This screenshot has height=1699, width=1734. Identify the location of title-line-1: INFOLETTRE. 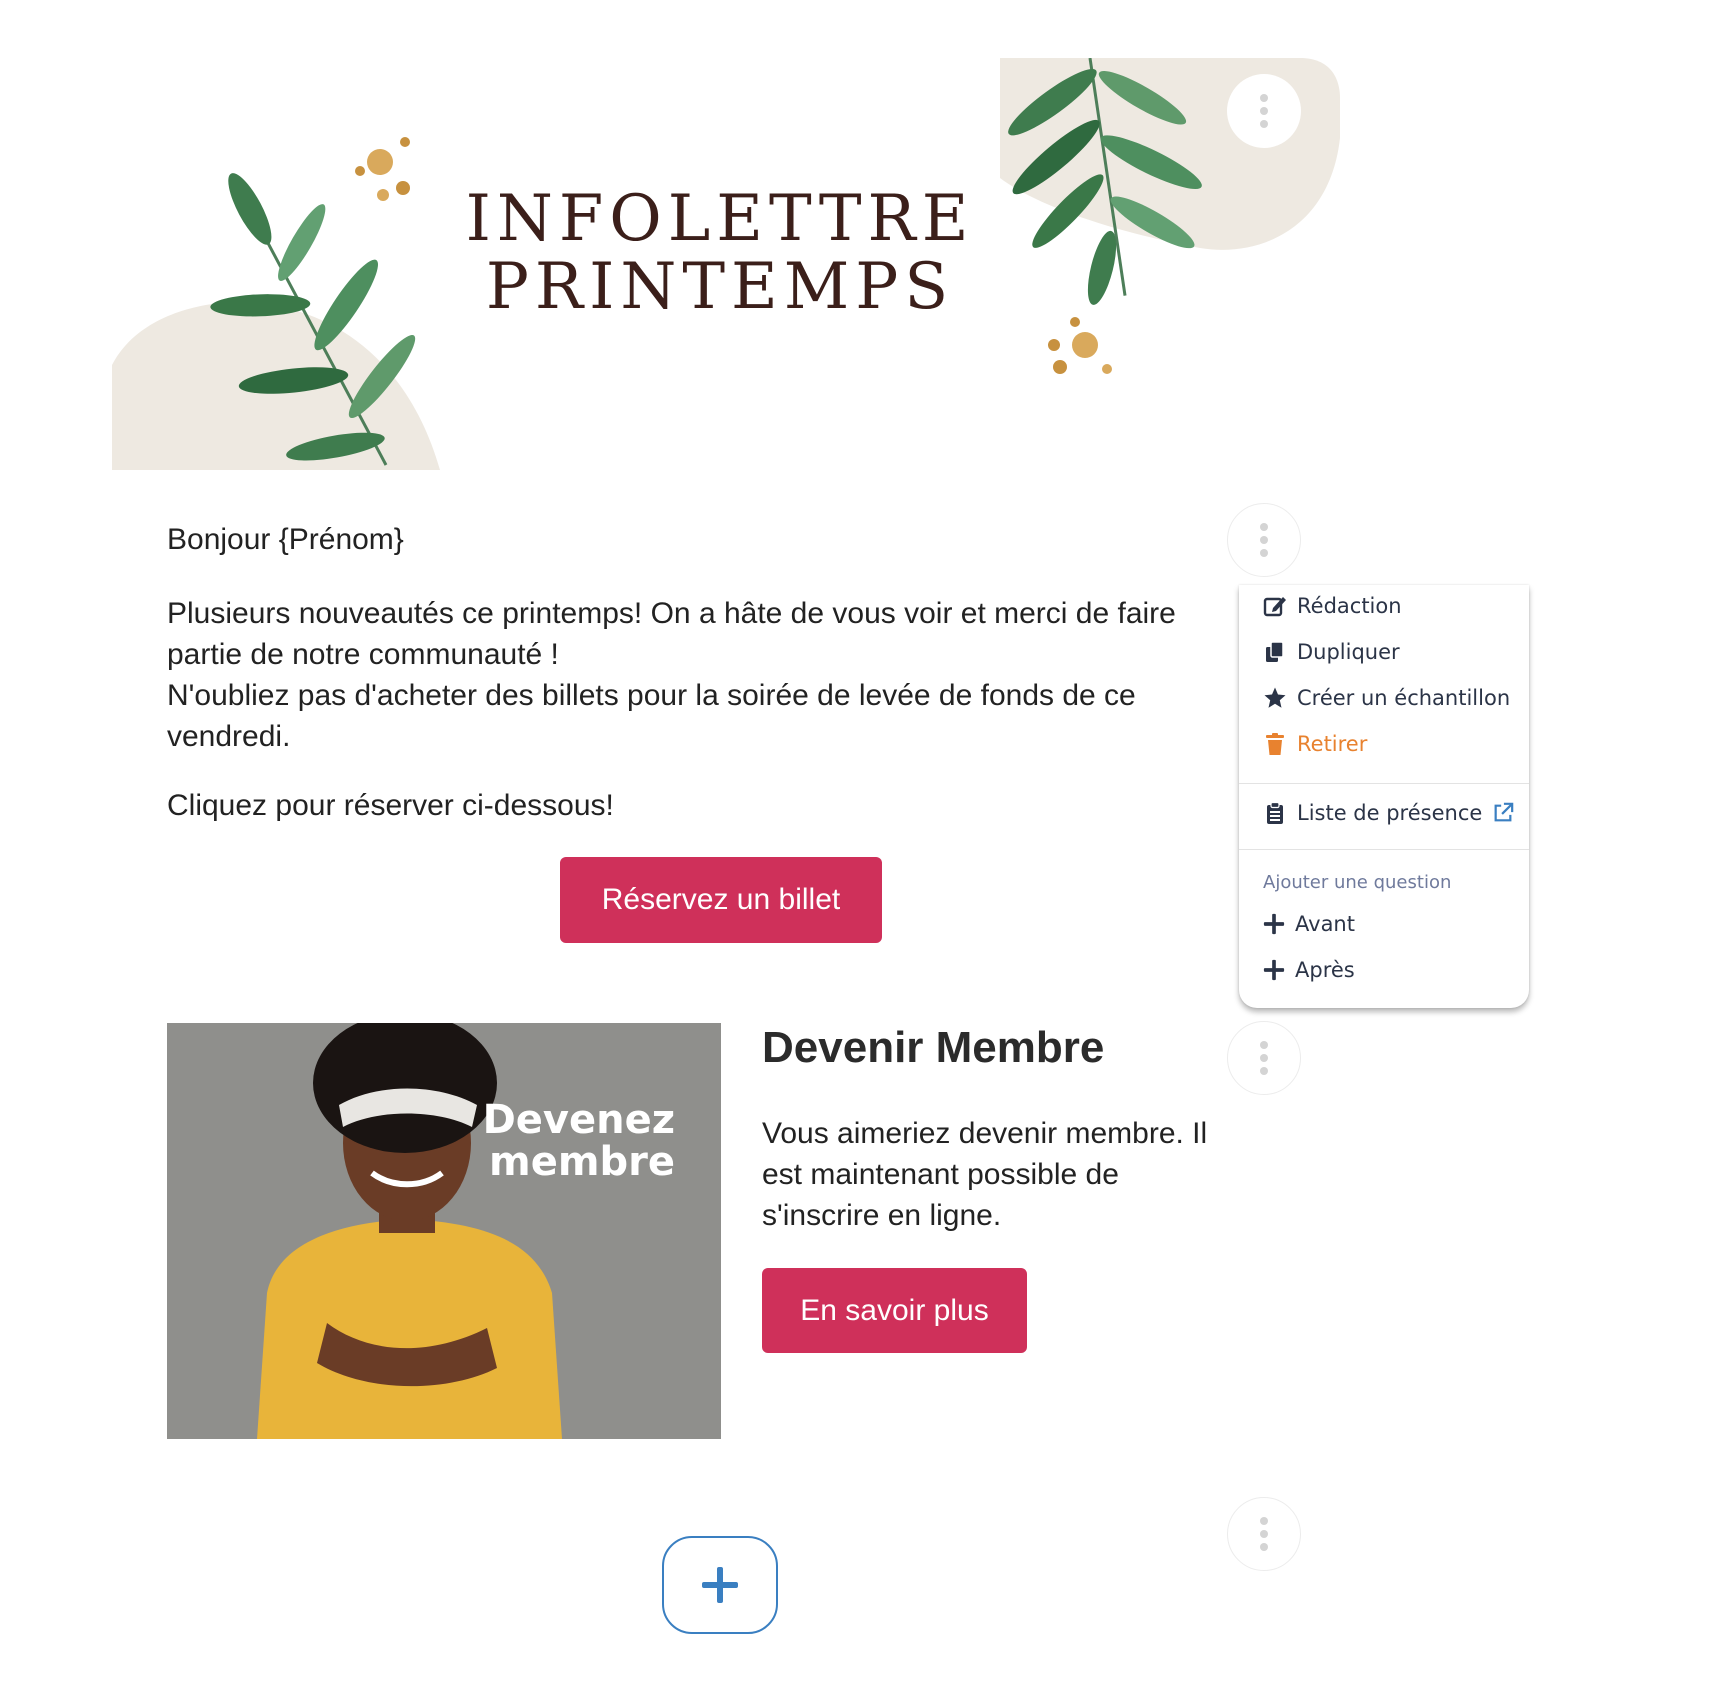
(720, 219).